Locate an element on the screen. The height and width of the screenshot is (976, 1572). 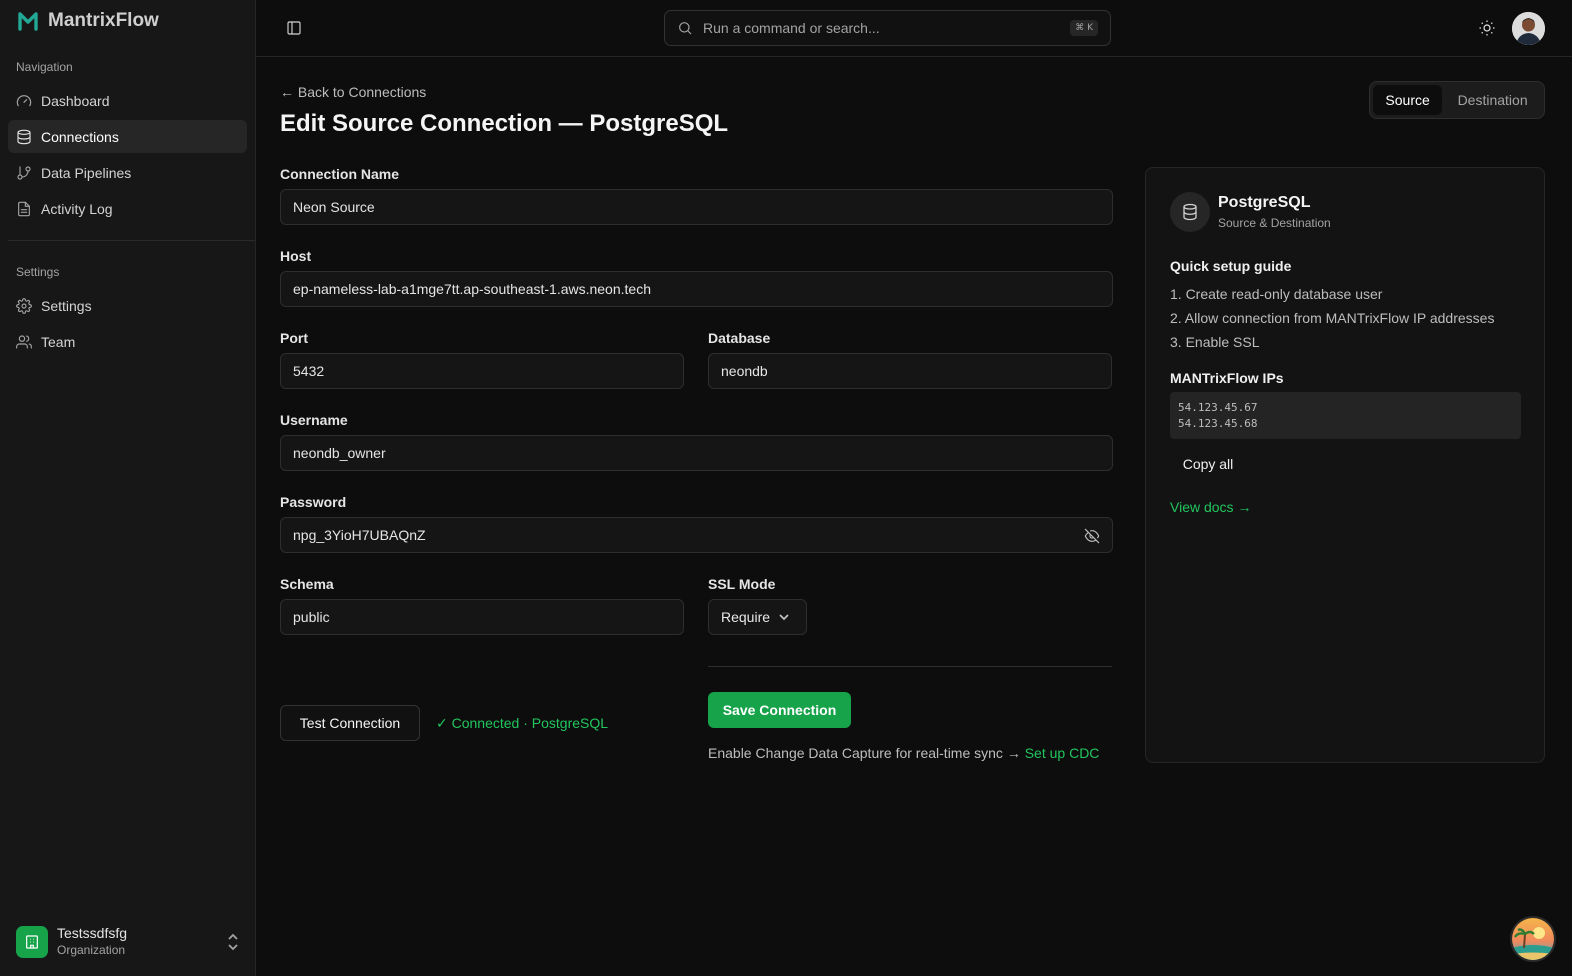
page-title: Edit Source Connection — PostgreSQL is located at coordinates (504, 123).